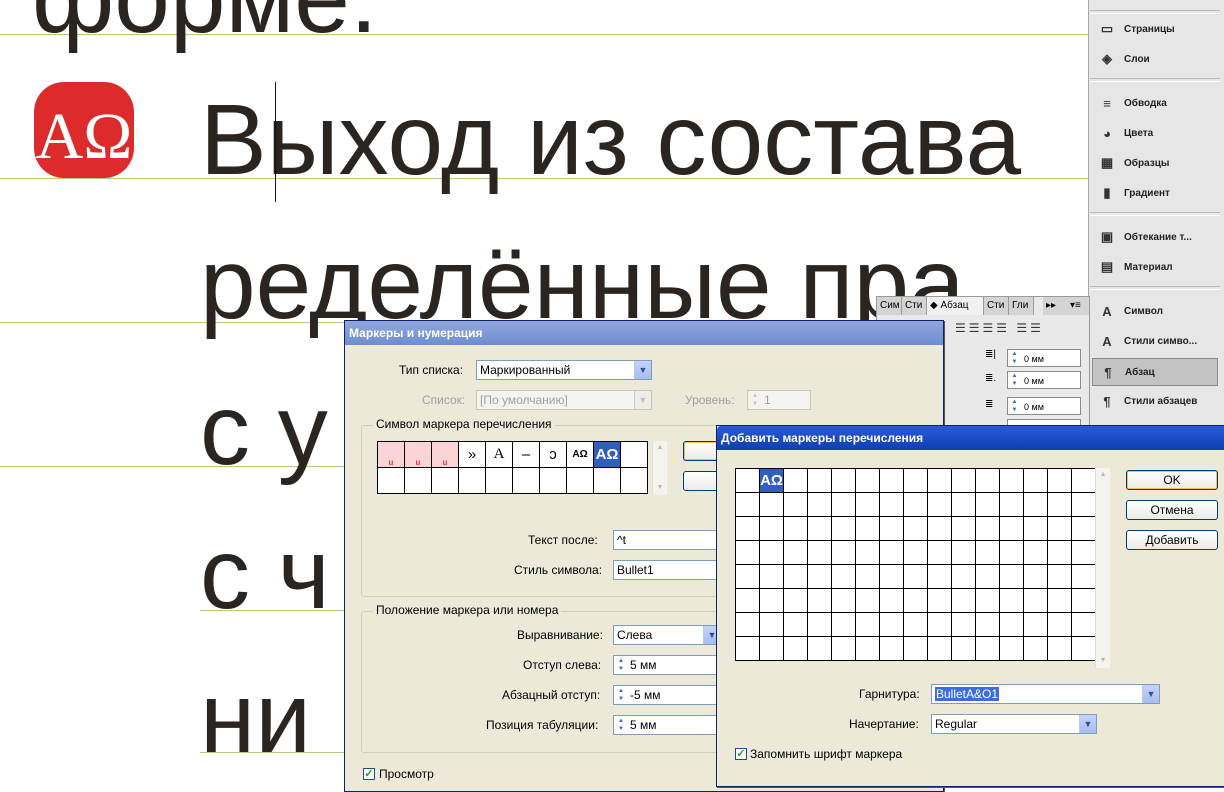  What do you see at coordinates (1021, 306) in the screenshot?
I see `tab-glyphs: Гли` at bounding box center [1021, 306].